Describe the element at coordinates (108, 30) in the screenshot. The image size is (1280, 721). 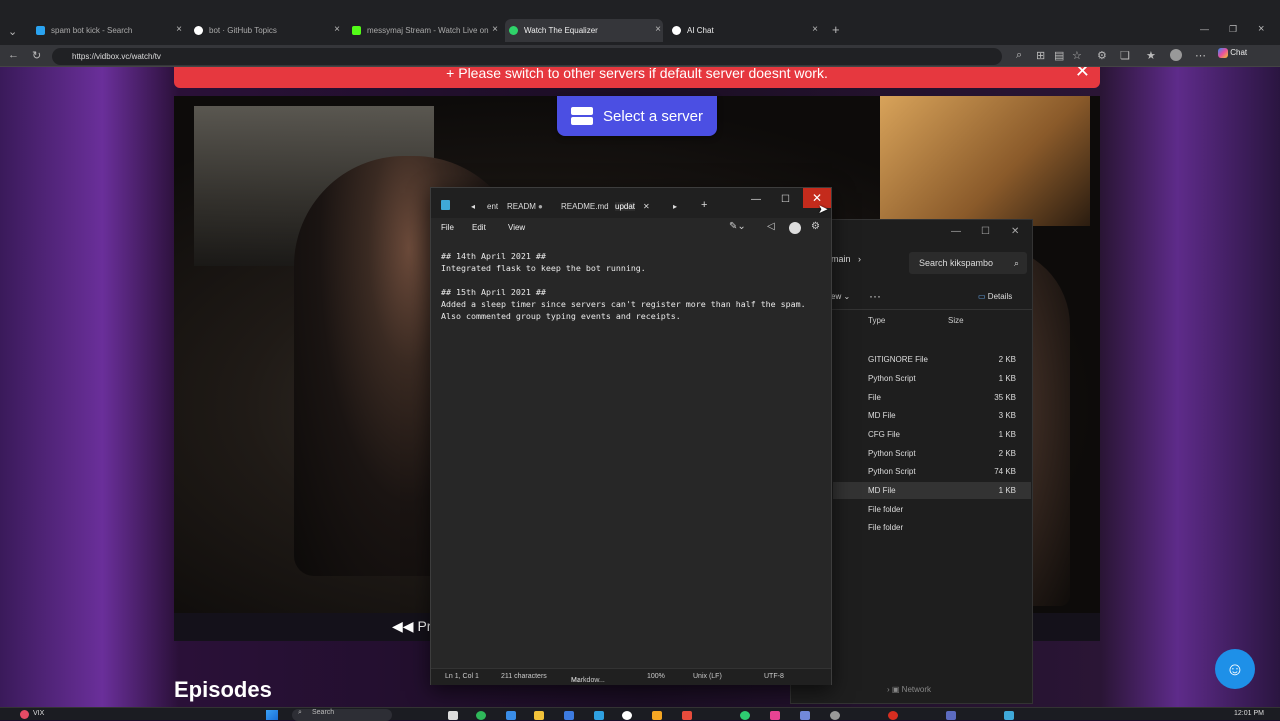
I see `tab-search: spam bot kick - Search ×` at that location.